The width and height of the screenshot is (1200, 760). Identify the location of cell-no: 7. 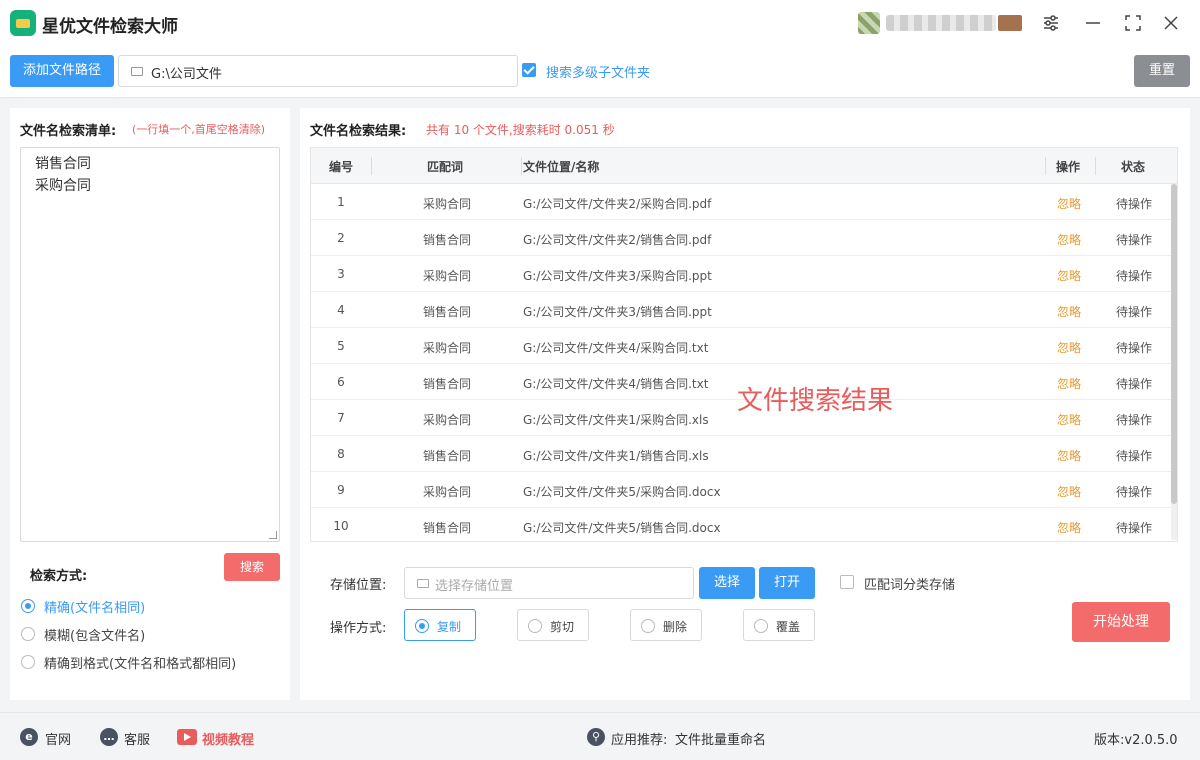
(341, 418).